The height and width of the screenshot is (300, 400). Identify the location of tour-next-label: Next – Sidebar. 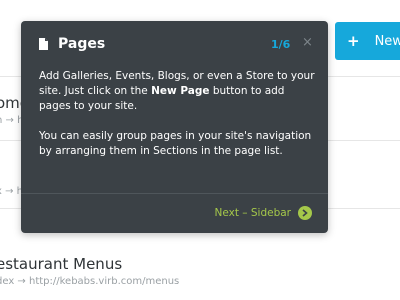
(252, 213).